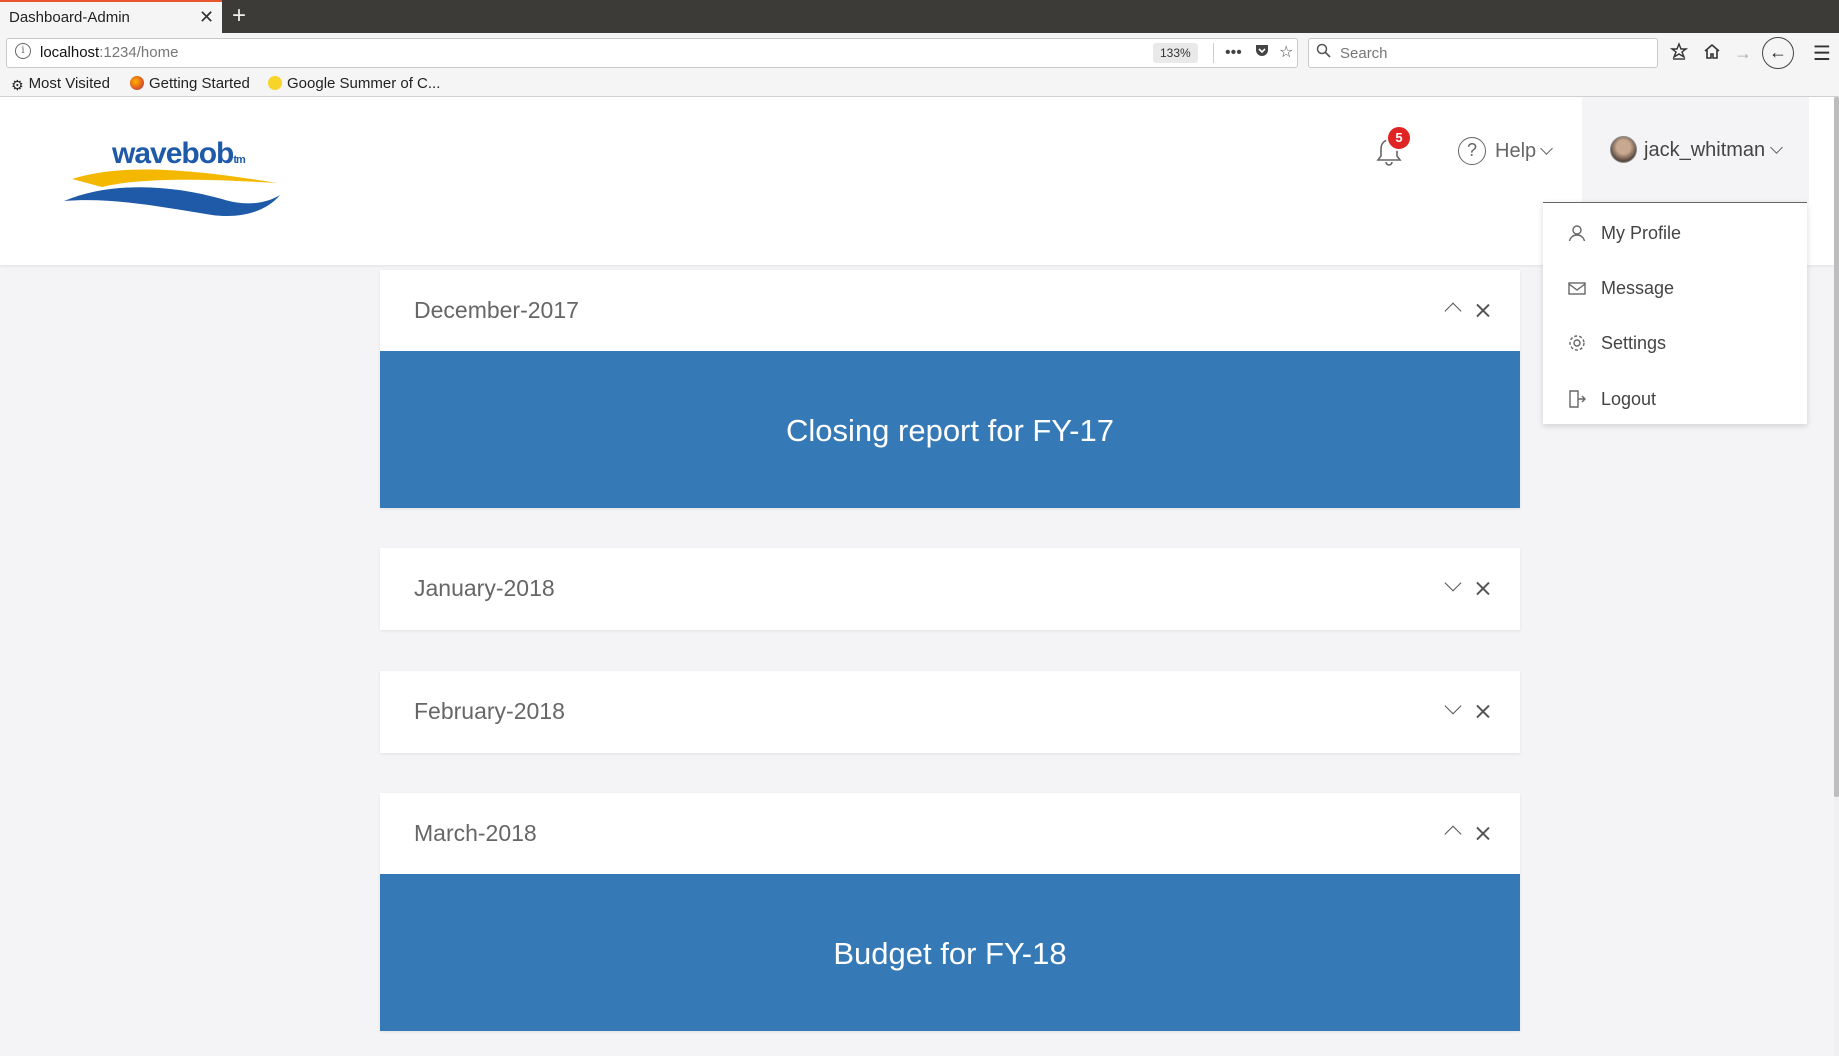  Describe the element at coordinates (206, 17) in the screenshot. I see `tab-close-icon: ✕` at that location.